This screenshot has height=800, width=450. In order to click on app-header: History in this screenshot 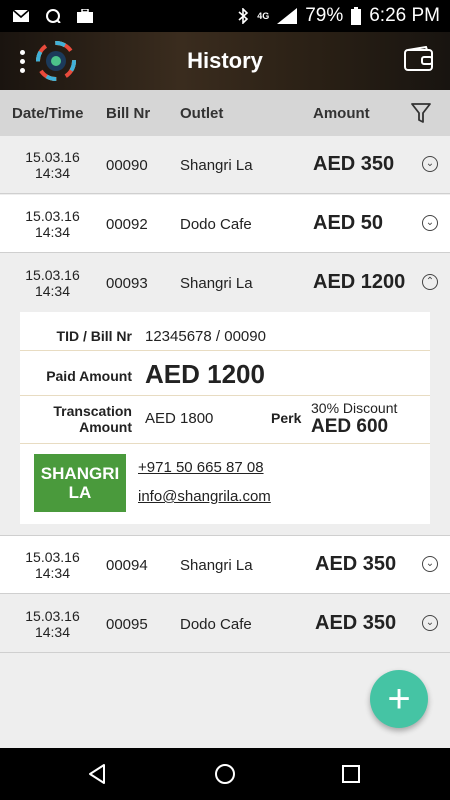, I will do `click(225, 61)`.